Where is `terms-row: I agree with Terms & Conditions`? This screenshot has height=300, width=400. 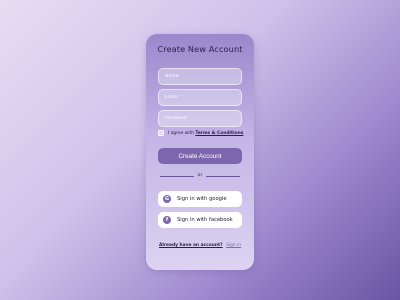
terms-row: I agree with Terms & Conditions is located at coordinates (200, 133).